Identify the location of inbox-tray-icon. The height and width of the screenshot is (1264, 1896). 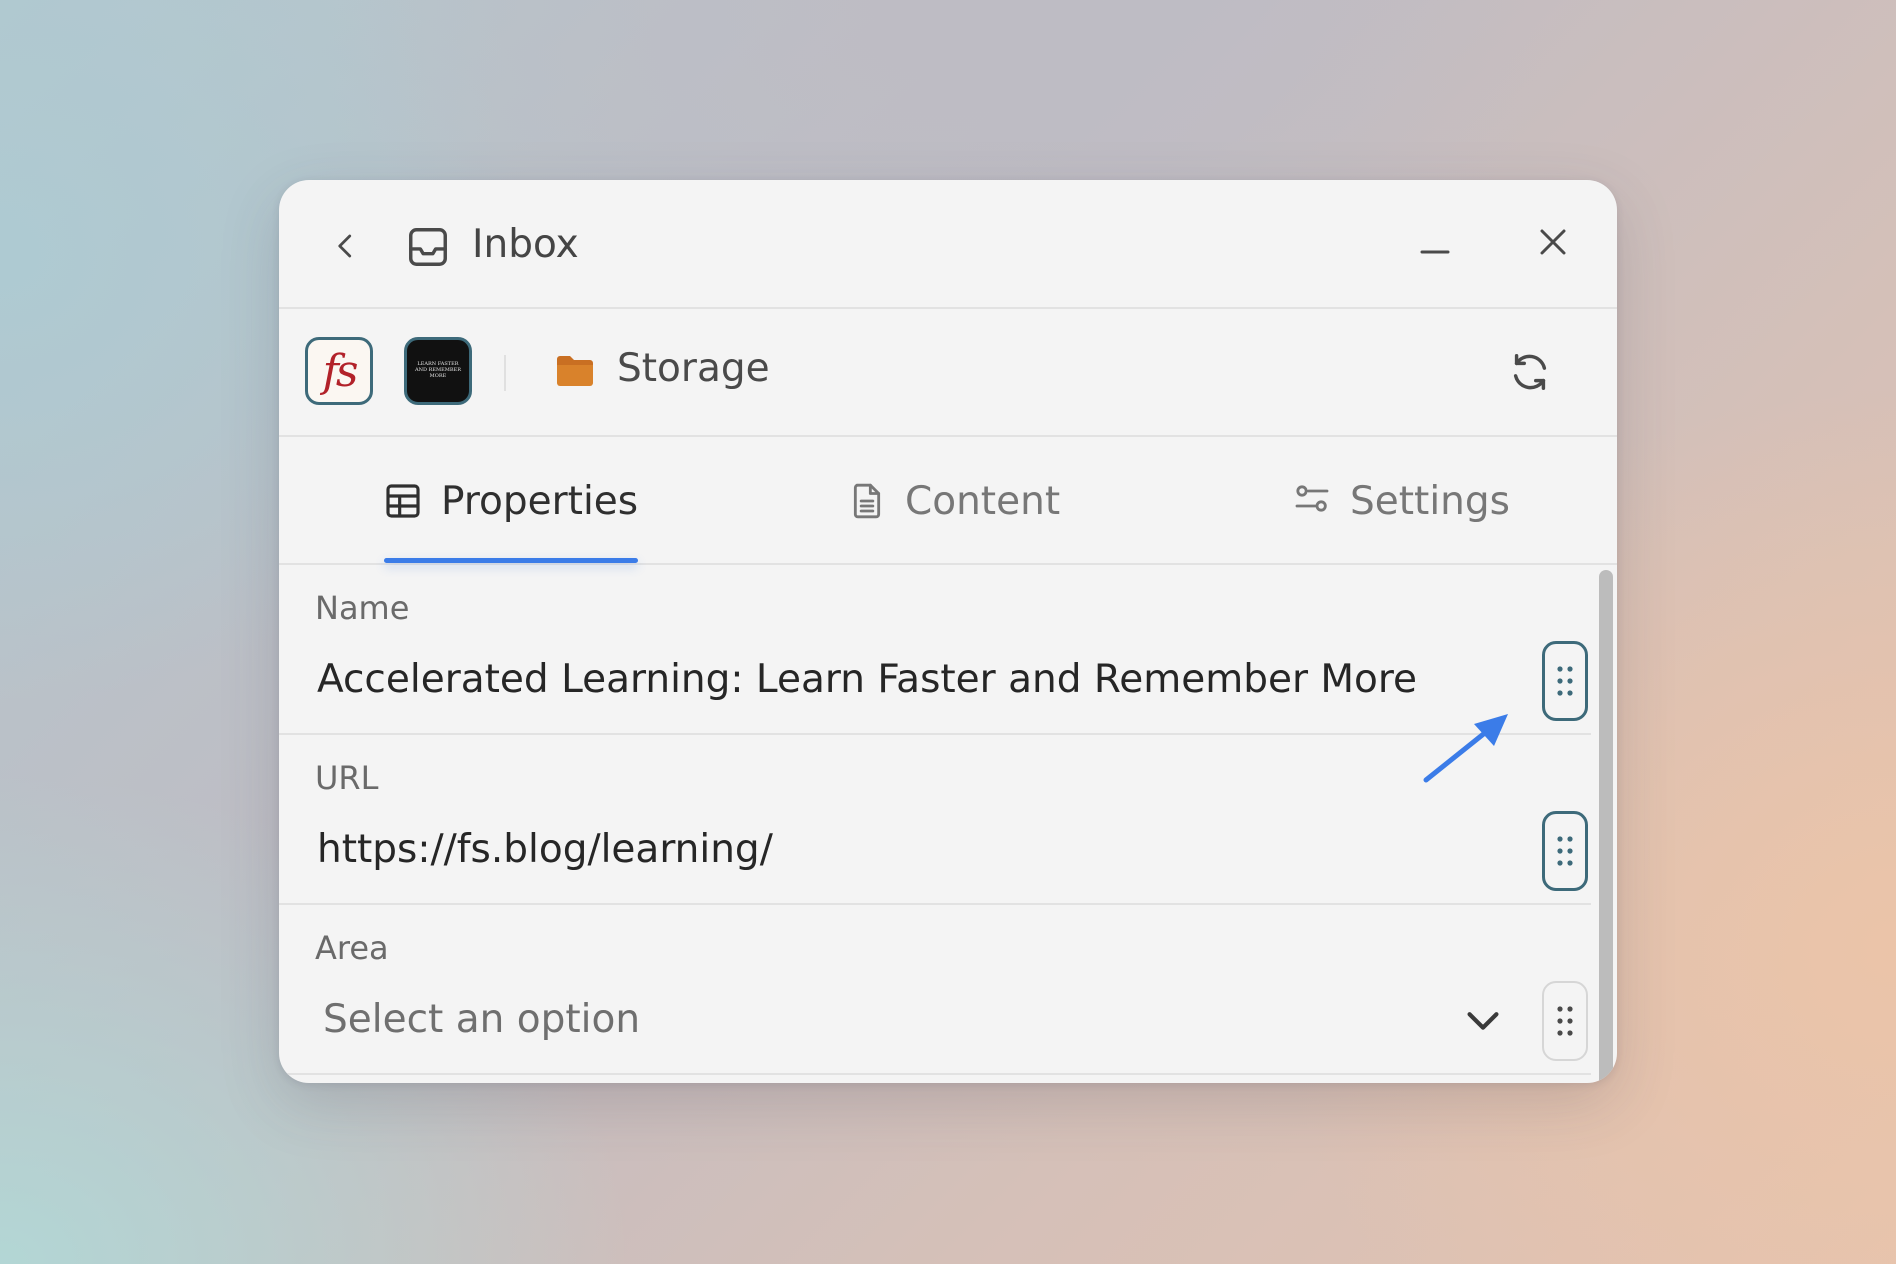
(428, 247).